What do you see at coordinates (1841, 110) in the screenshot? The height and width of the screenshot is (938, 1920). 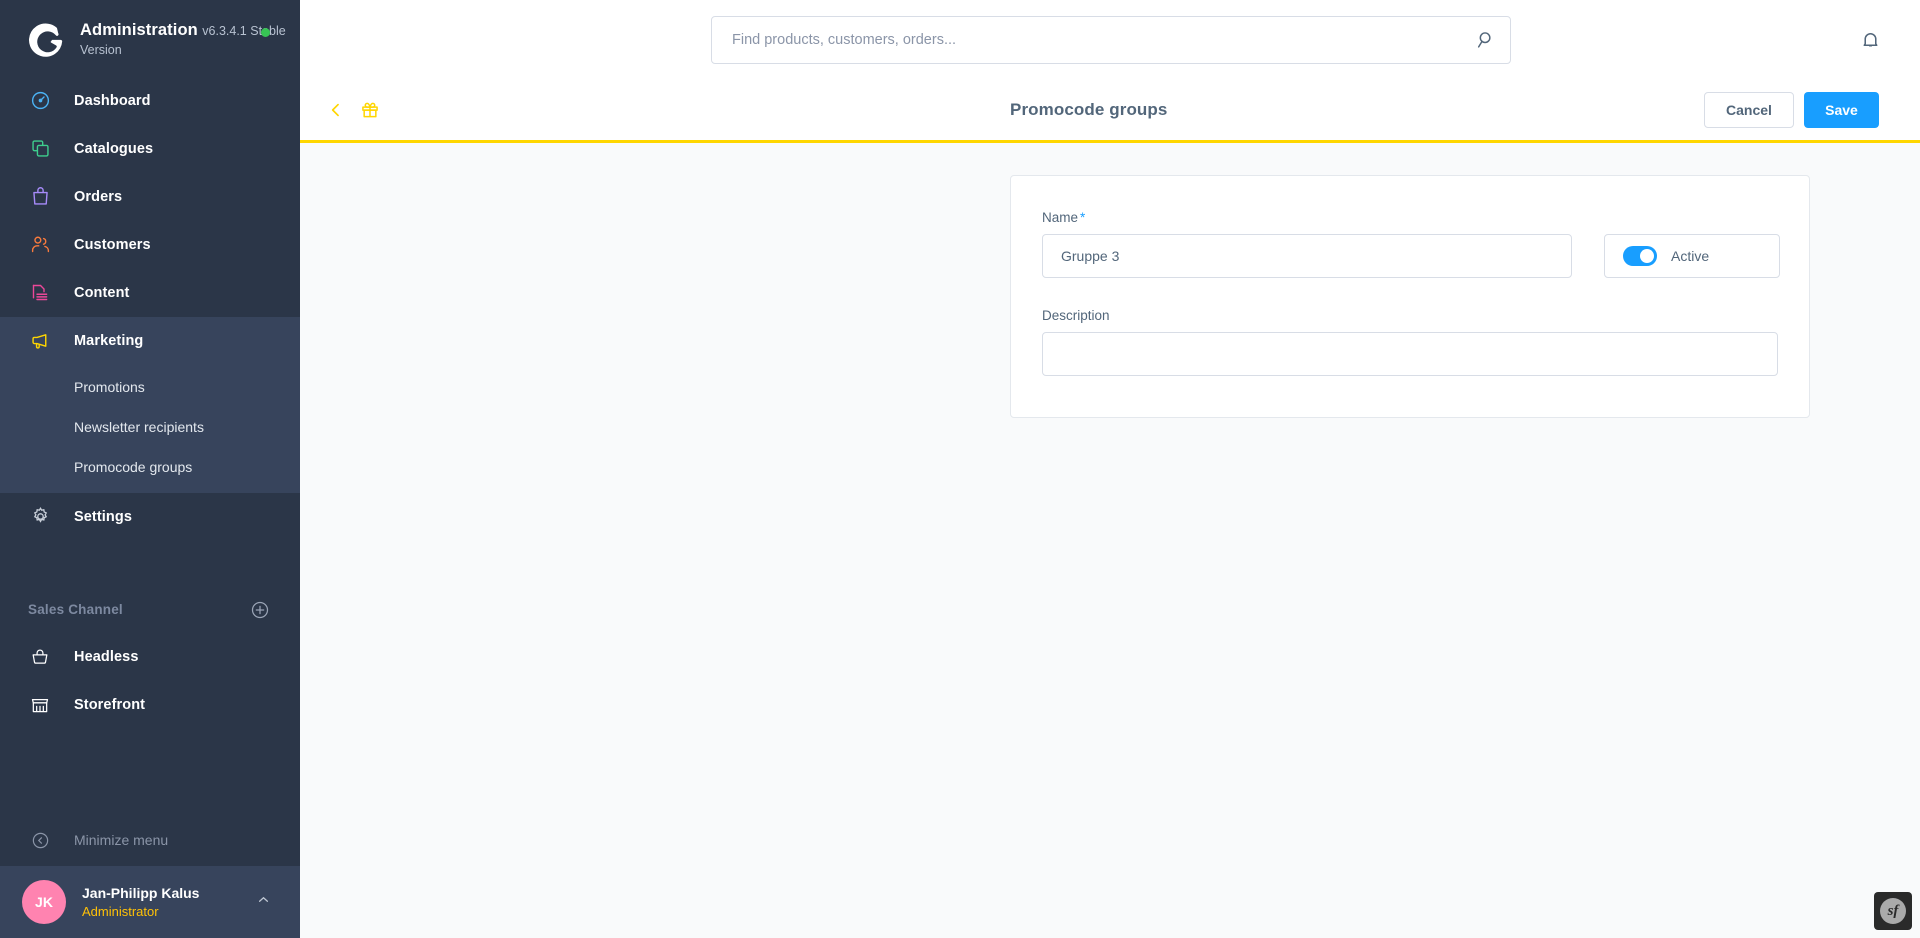 I see `save-button: Save` at bounding box center [1841, 110].